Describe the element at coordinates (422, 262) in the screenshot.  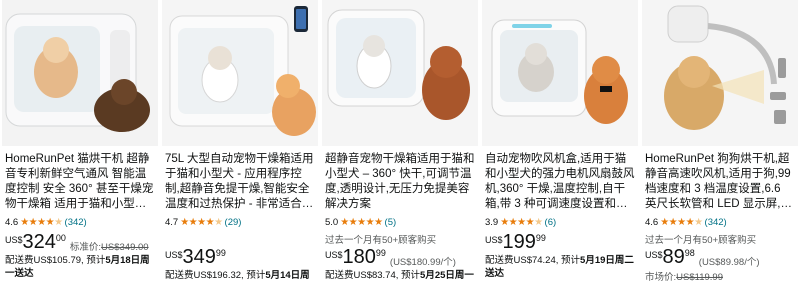
I see `unit-price: (US$180.99/个)` at that location.